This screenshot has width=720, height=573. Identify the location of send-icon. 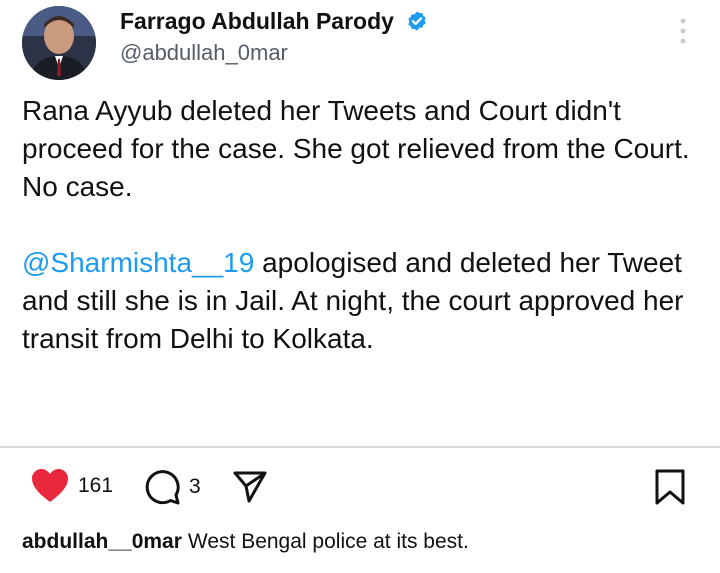
(250, 487).